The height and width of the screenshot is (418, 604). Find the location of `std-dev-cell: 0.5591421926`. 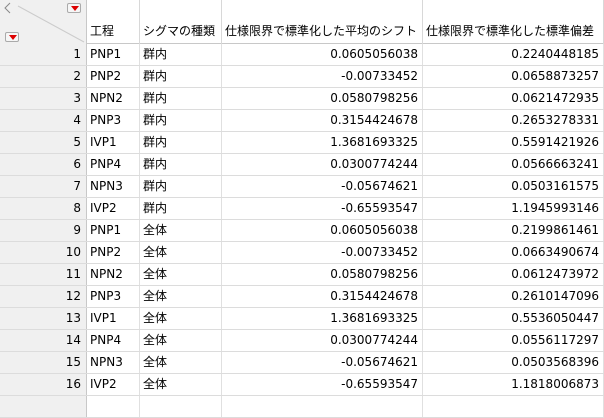

std-dev-cell: 0.5591421926 is located at coordinates (513, 142).